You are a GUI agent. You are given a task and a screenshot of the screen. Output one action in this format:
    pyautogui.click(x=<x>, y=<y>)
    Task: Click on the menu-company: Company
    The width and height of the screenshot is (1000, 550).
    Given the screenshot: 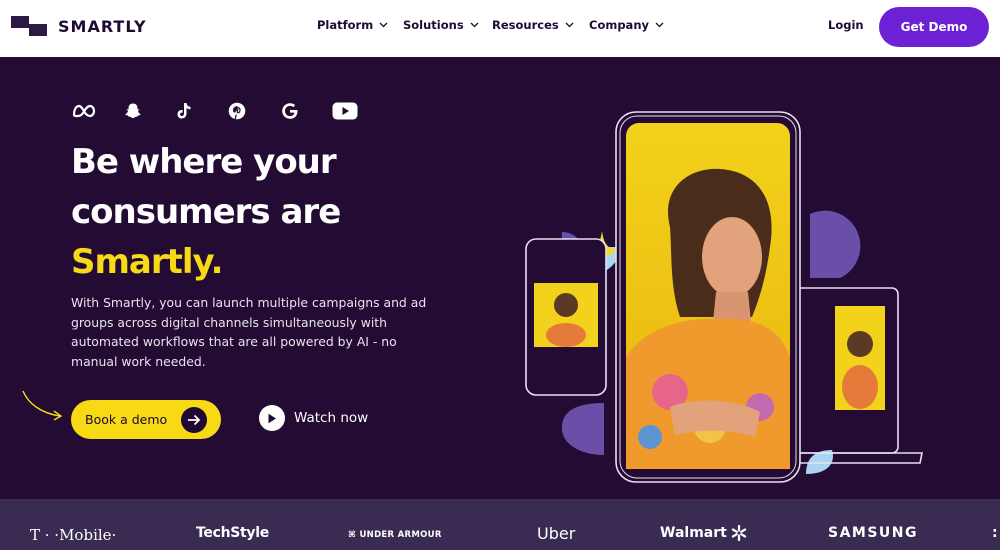 What is the action you would take?
    pyautogui.click(x=626, y=25)
    